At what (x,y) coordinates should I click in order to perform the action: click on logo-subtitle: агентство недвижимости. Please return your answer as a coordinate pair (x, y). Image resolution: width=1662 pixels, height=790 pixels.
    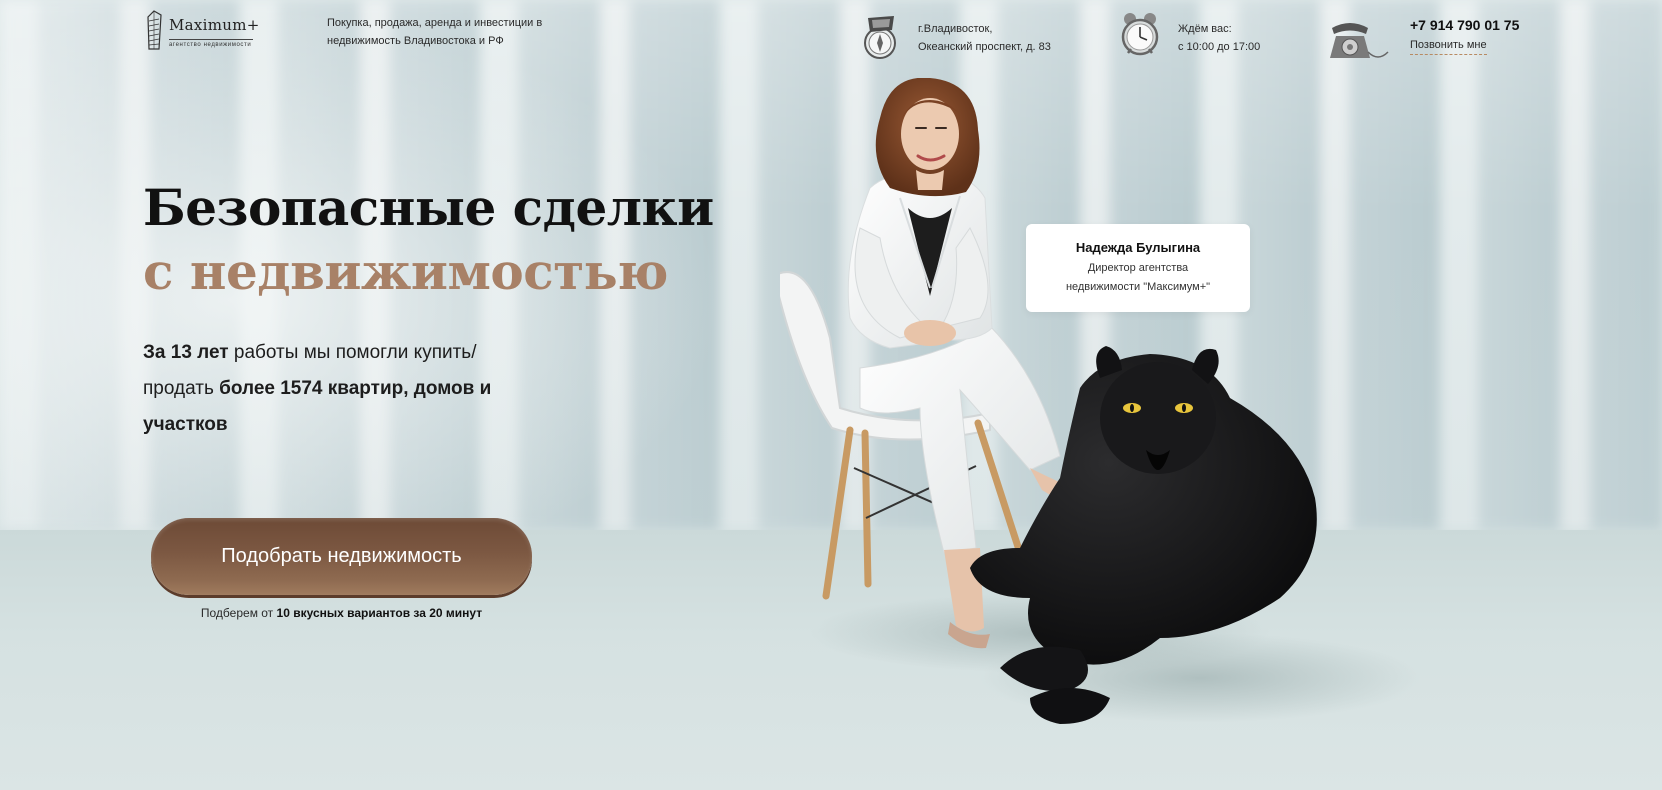
    Looking at the image, I should click on (211, 43).